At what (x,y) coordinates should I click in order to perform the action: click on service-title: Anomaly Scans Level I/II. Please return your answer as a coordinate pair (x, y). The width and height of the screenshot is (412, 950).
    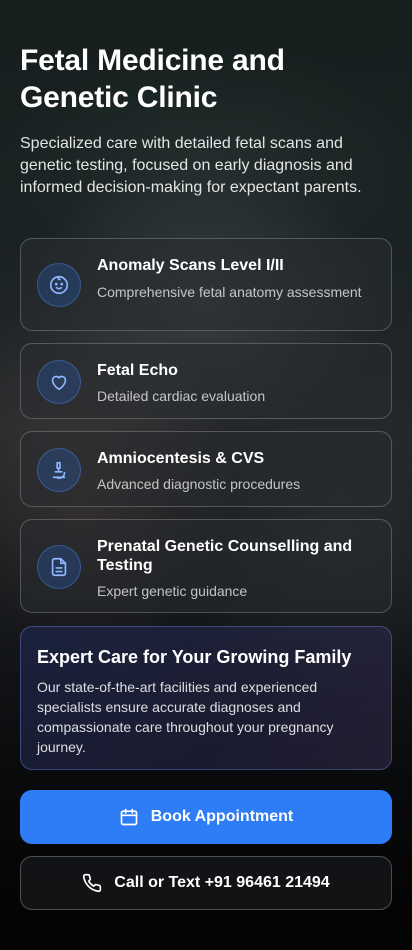
    Looking at the image, I should click on (190, 265).